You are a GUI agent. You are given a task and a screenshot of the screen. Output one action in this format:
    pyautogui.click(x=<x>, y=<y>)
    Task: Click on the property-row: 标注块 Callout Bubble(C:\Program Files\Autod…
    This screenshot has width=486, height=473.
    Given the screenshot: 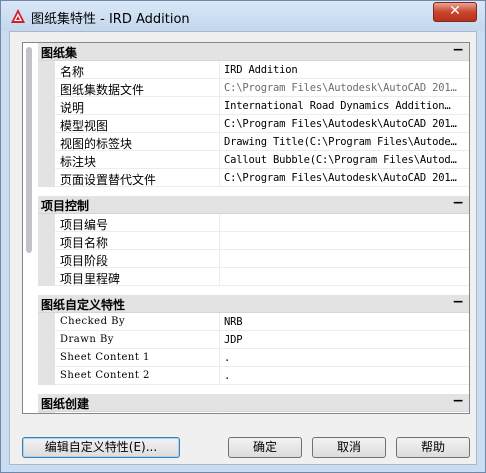 What is the action you would take?
    pyautogui.click(x=253, y=160)
    